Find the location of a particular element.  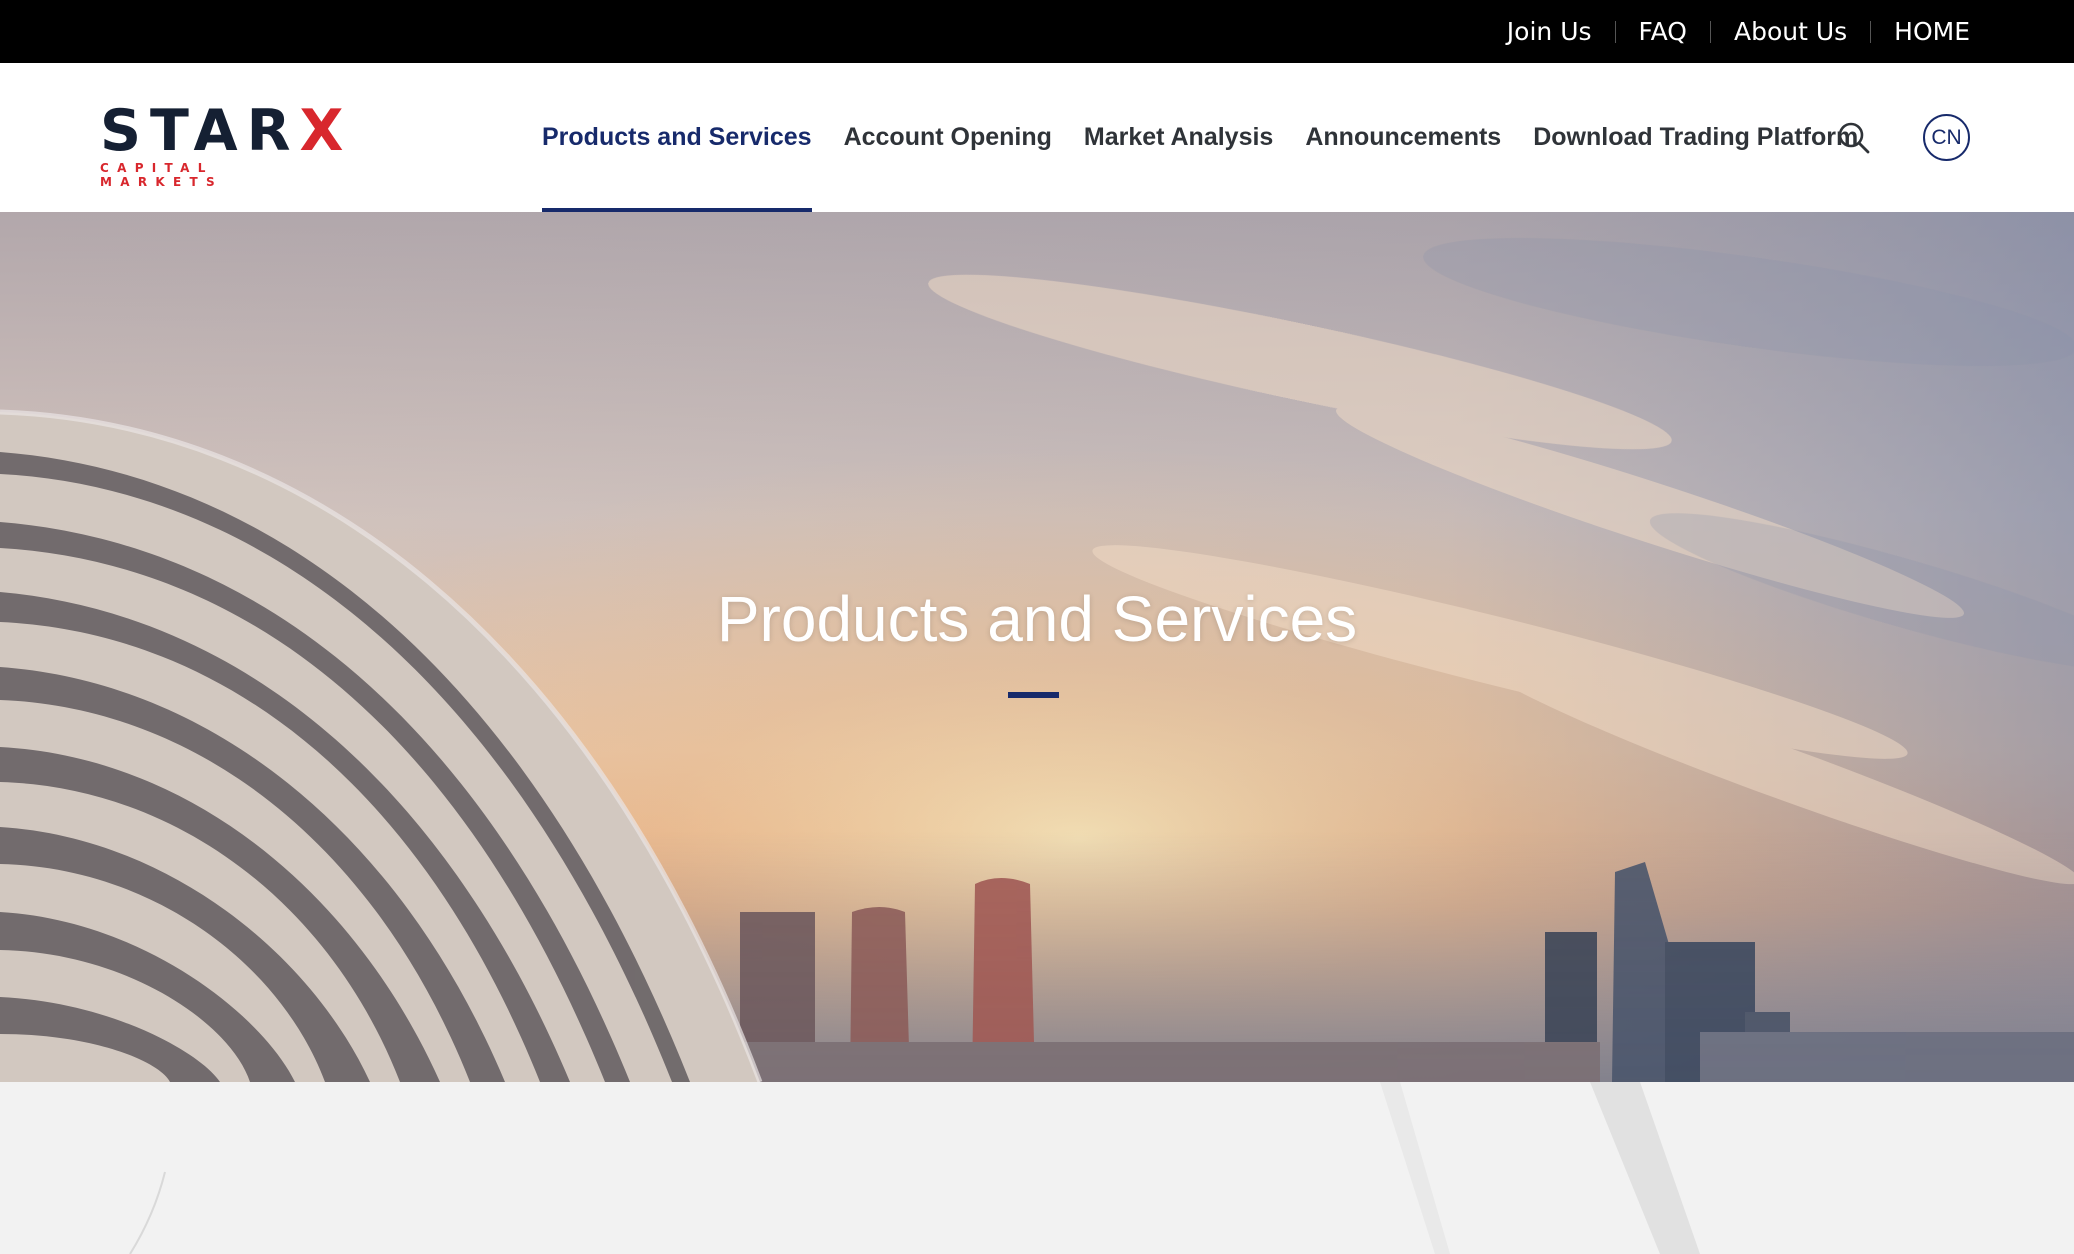

about-us-link: About Us is located at coordinates (1790, 31).